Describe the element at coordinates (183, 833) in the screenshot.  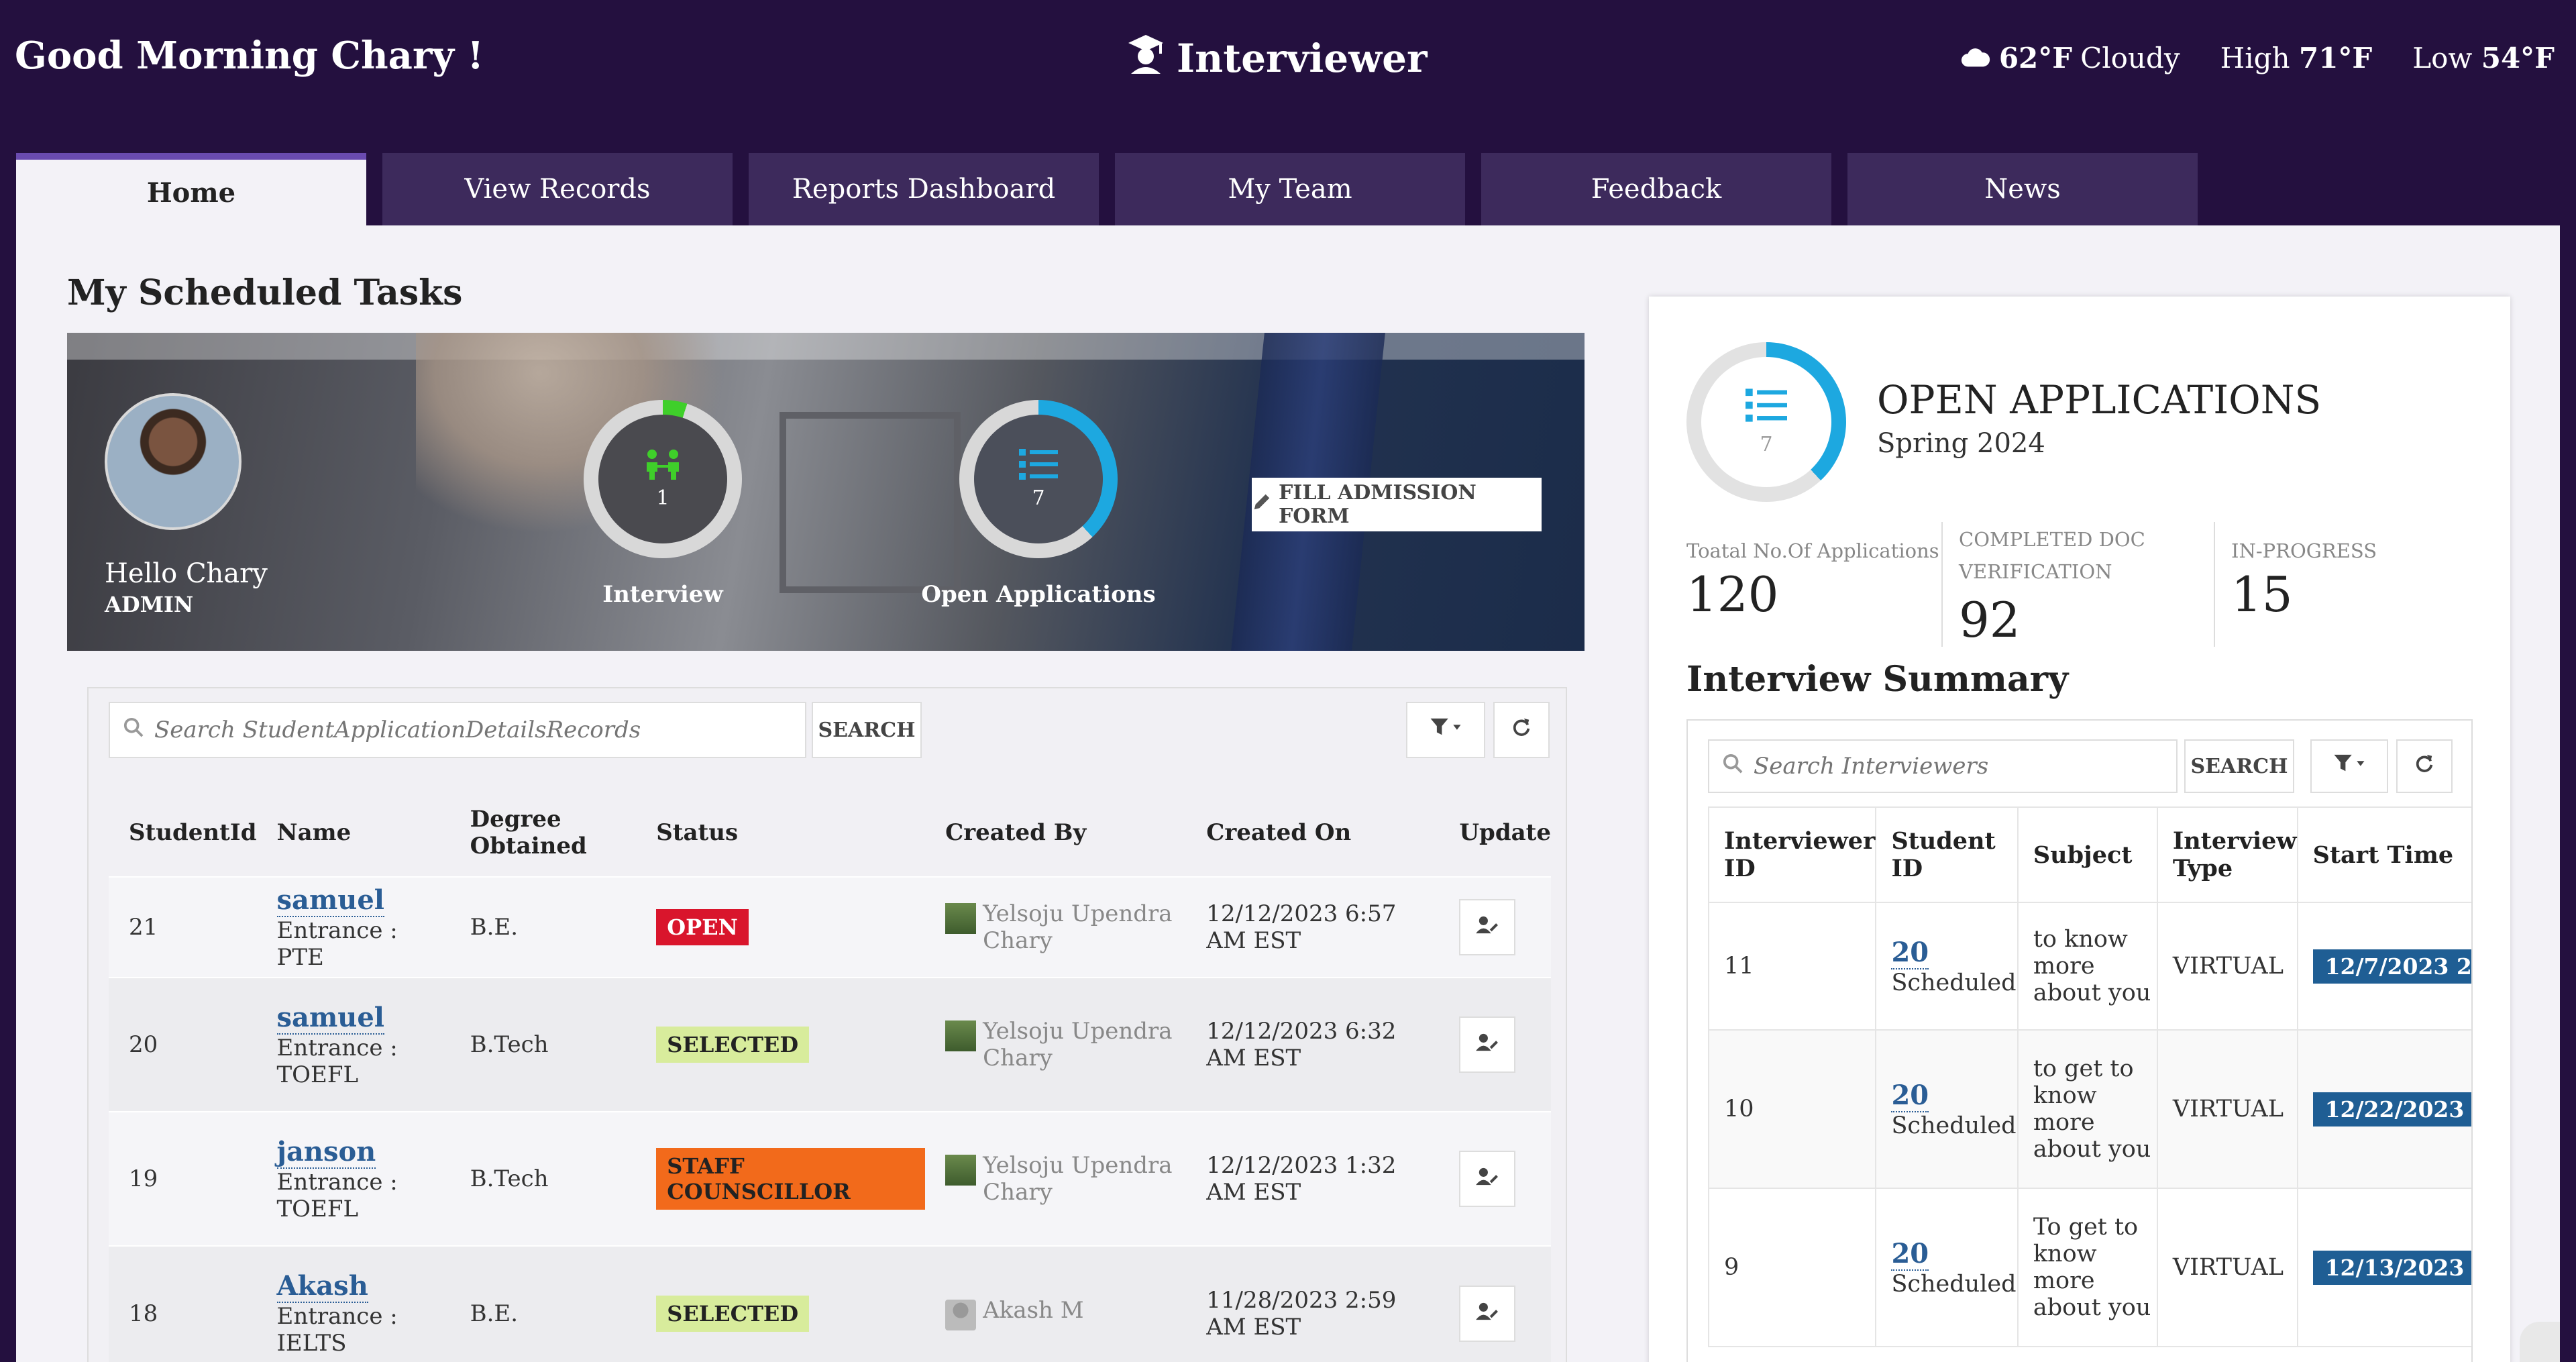
I see `col-studentid: StudentId` at that location.